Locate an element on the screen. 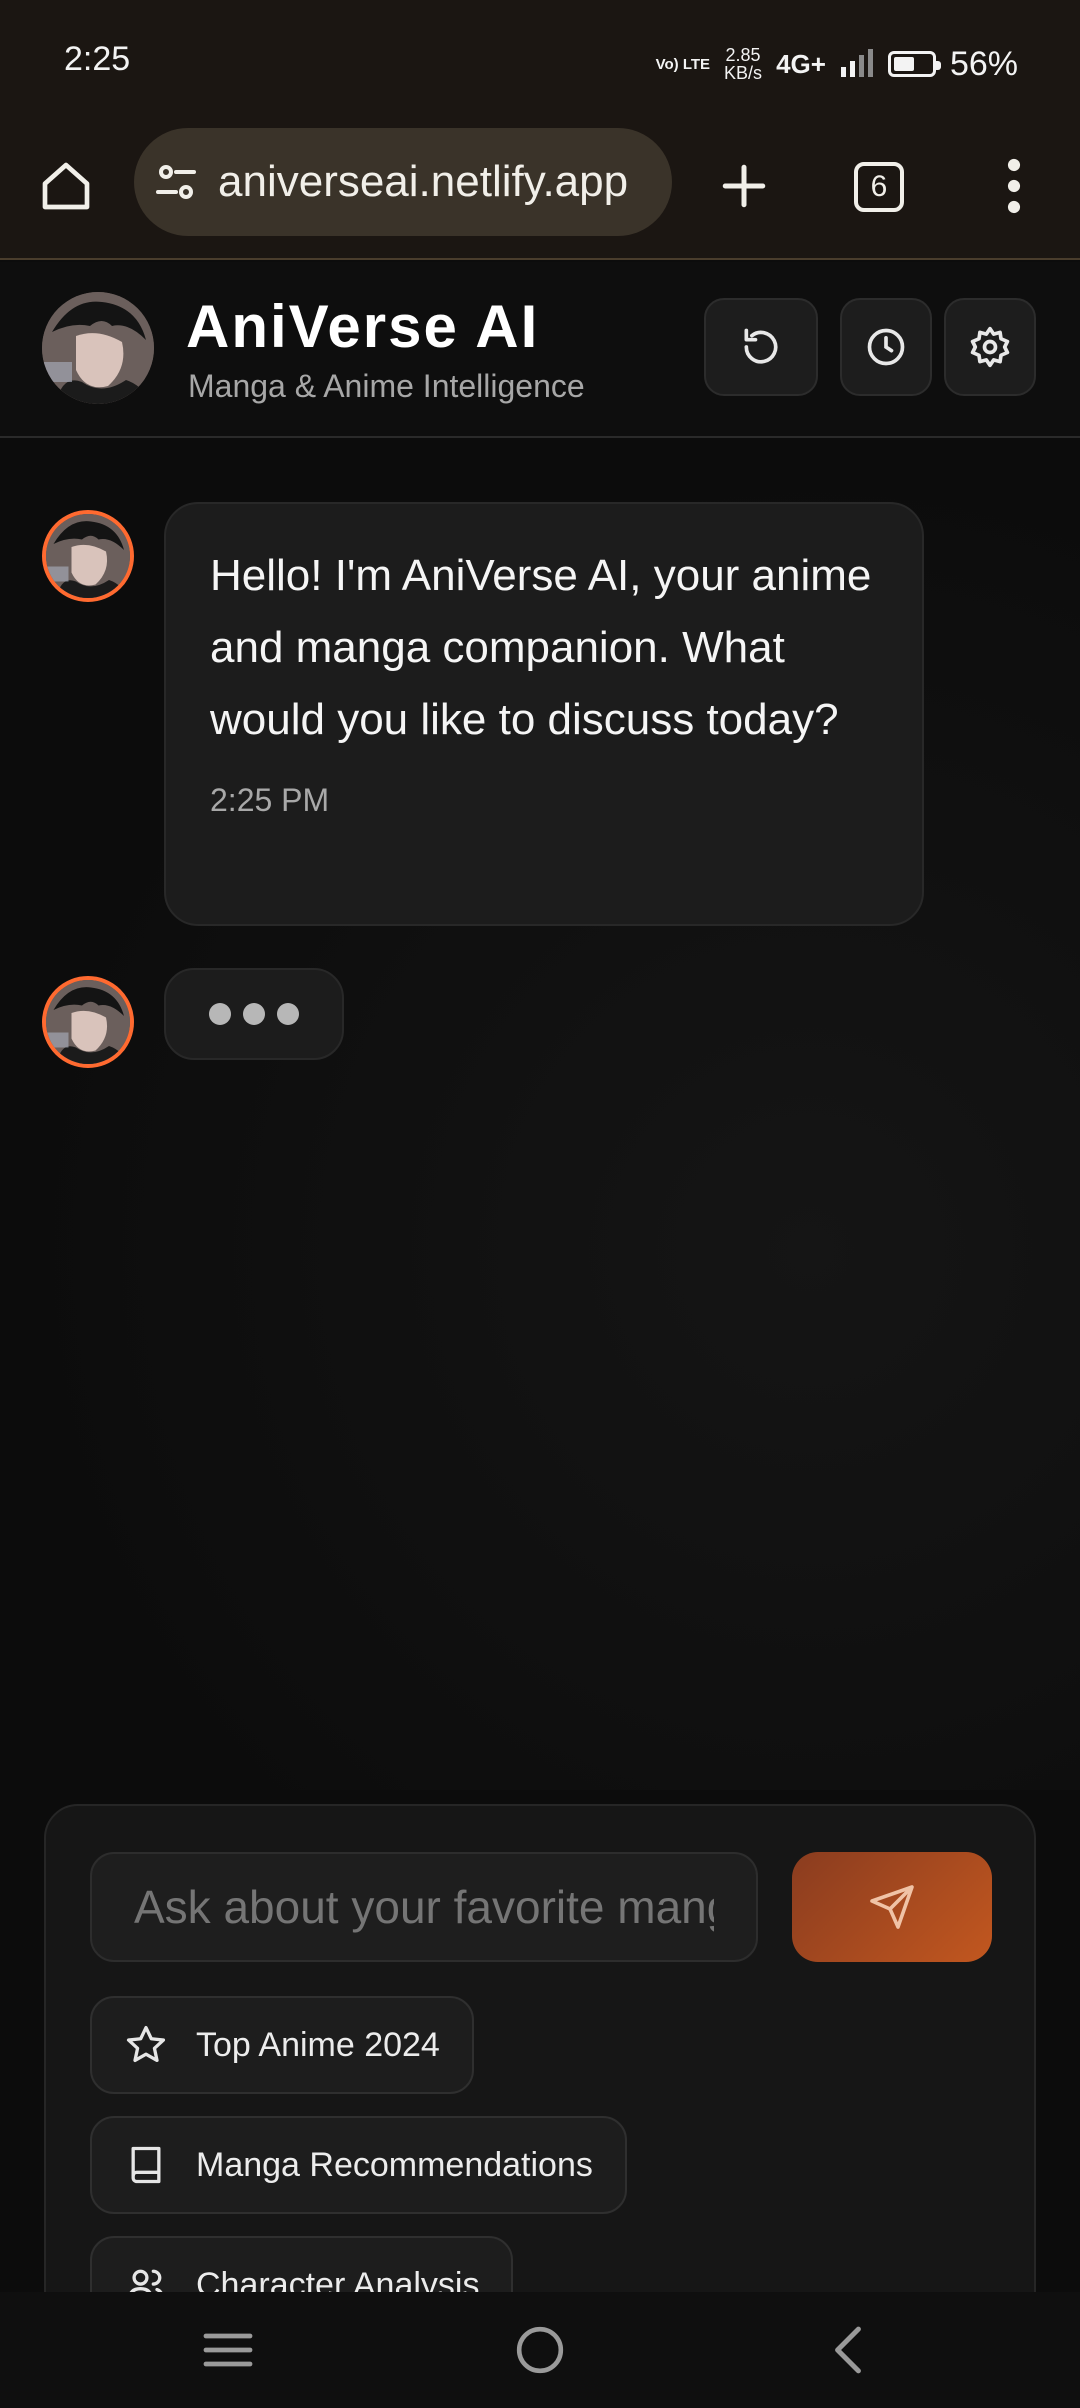  home-nav-button is located at coordinates (540, 2350).